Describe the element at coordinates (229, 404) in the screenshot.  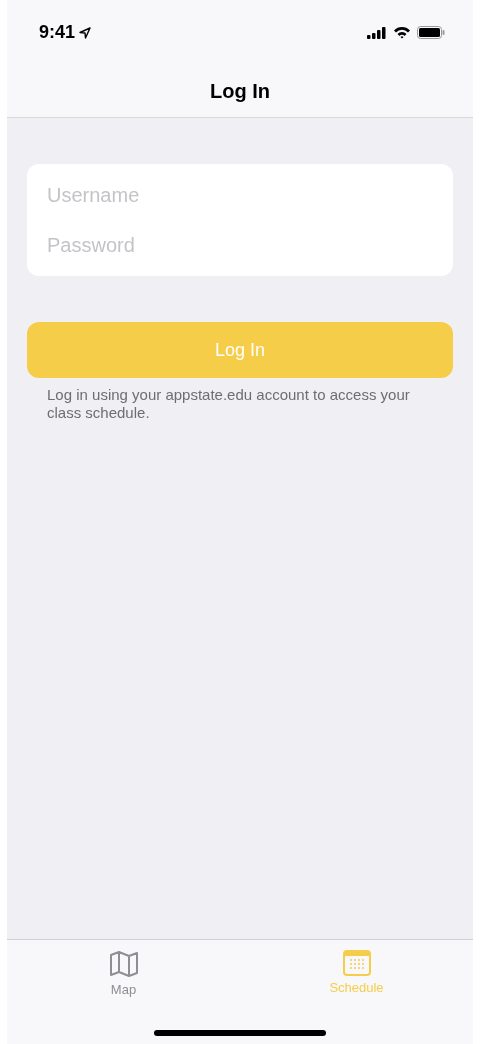
I see `help-text: Log in using your appstate.edu account to access your class schedule.` at that location.